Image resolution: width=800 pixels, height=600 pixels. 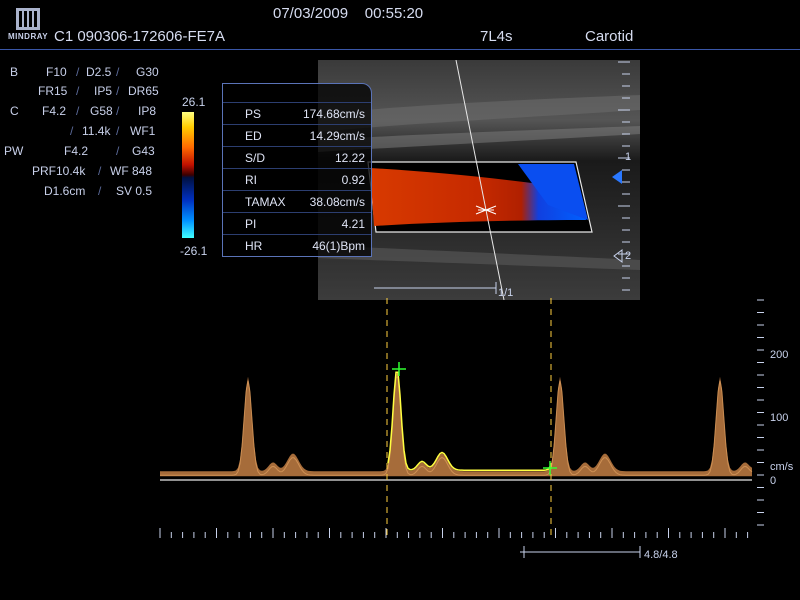 I want to click on velocity-scale-ticks, so click(x=760, y=412).